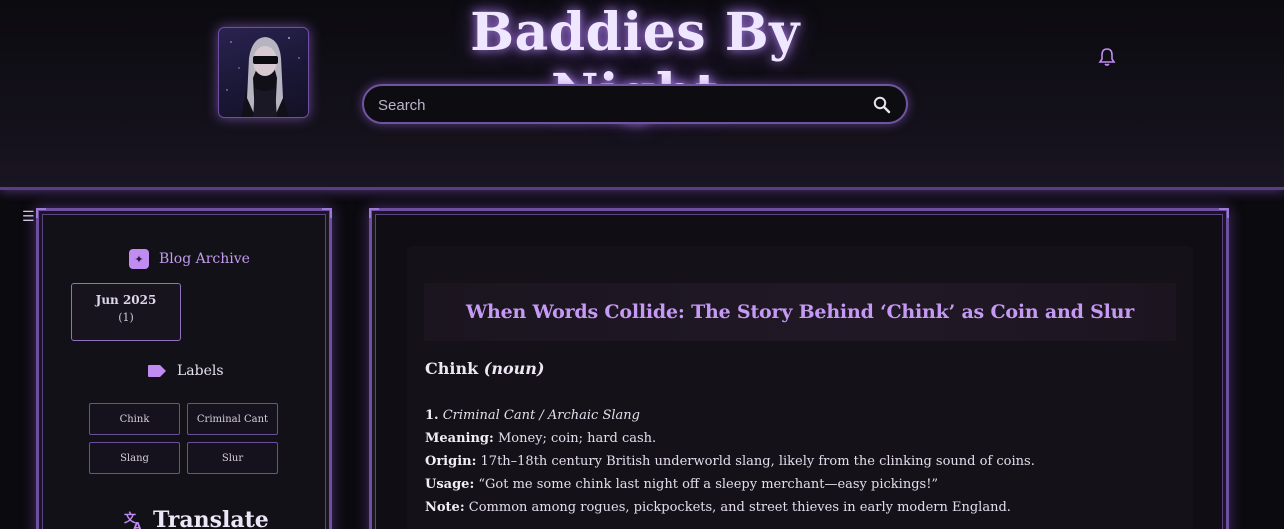 The width and height of the screenshot is (1284, 529). I want to click on svg-text: A, so click(137, 524).